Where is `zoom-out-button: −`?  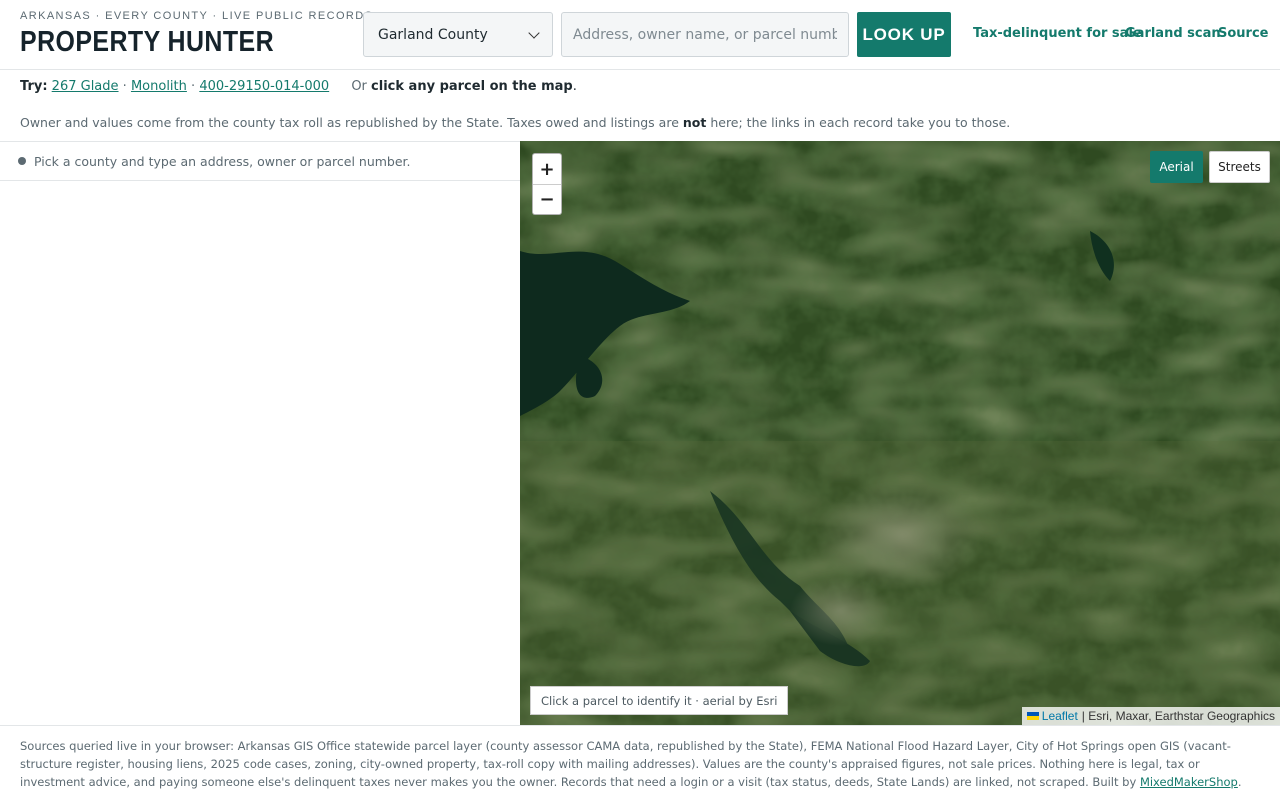 zoom-out-button: − is located at coordinates (547, 199).